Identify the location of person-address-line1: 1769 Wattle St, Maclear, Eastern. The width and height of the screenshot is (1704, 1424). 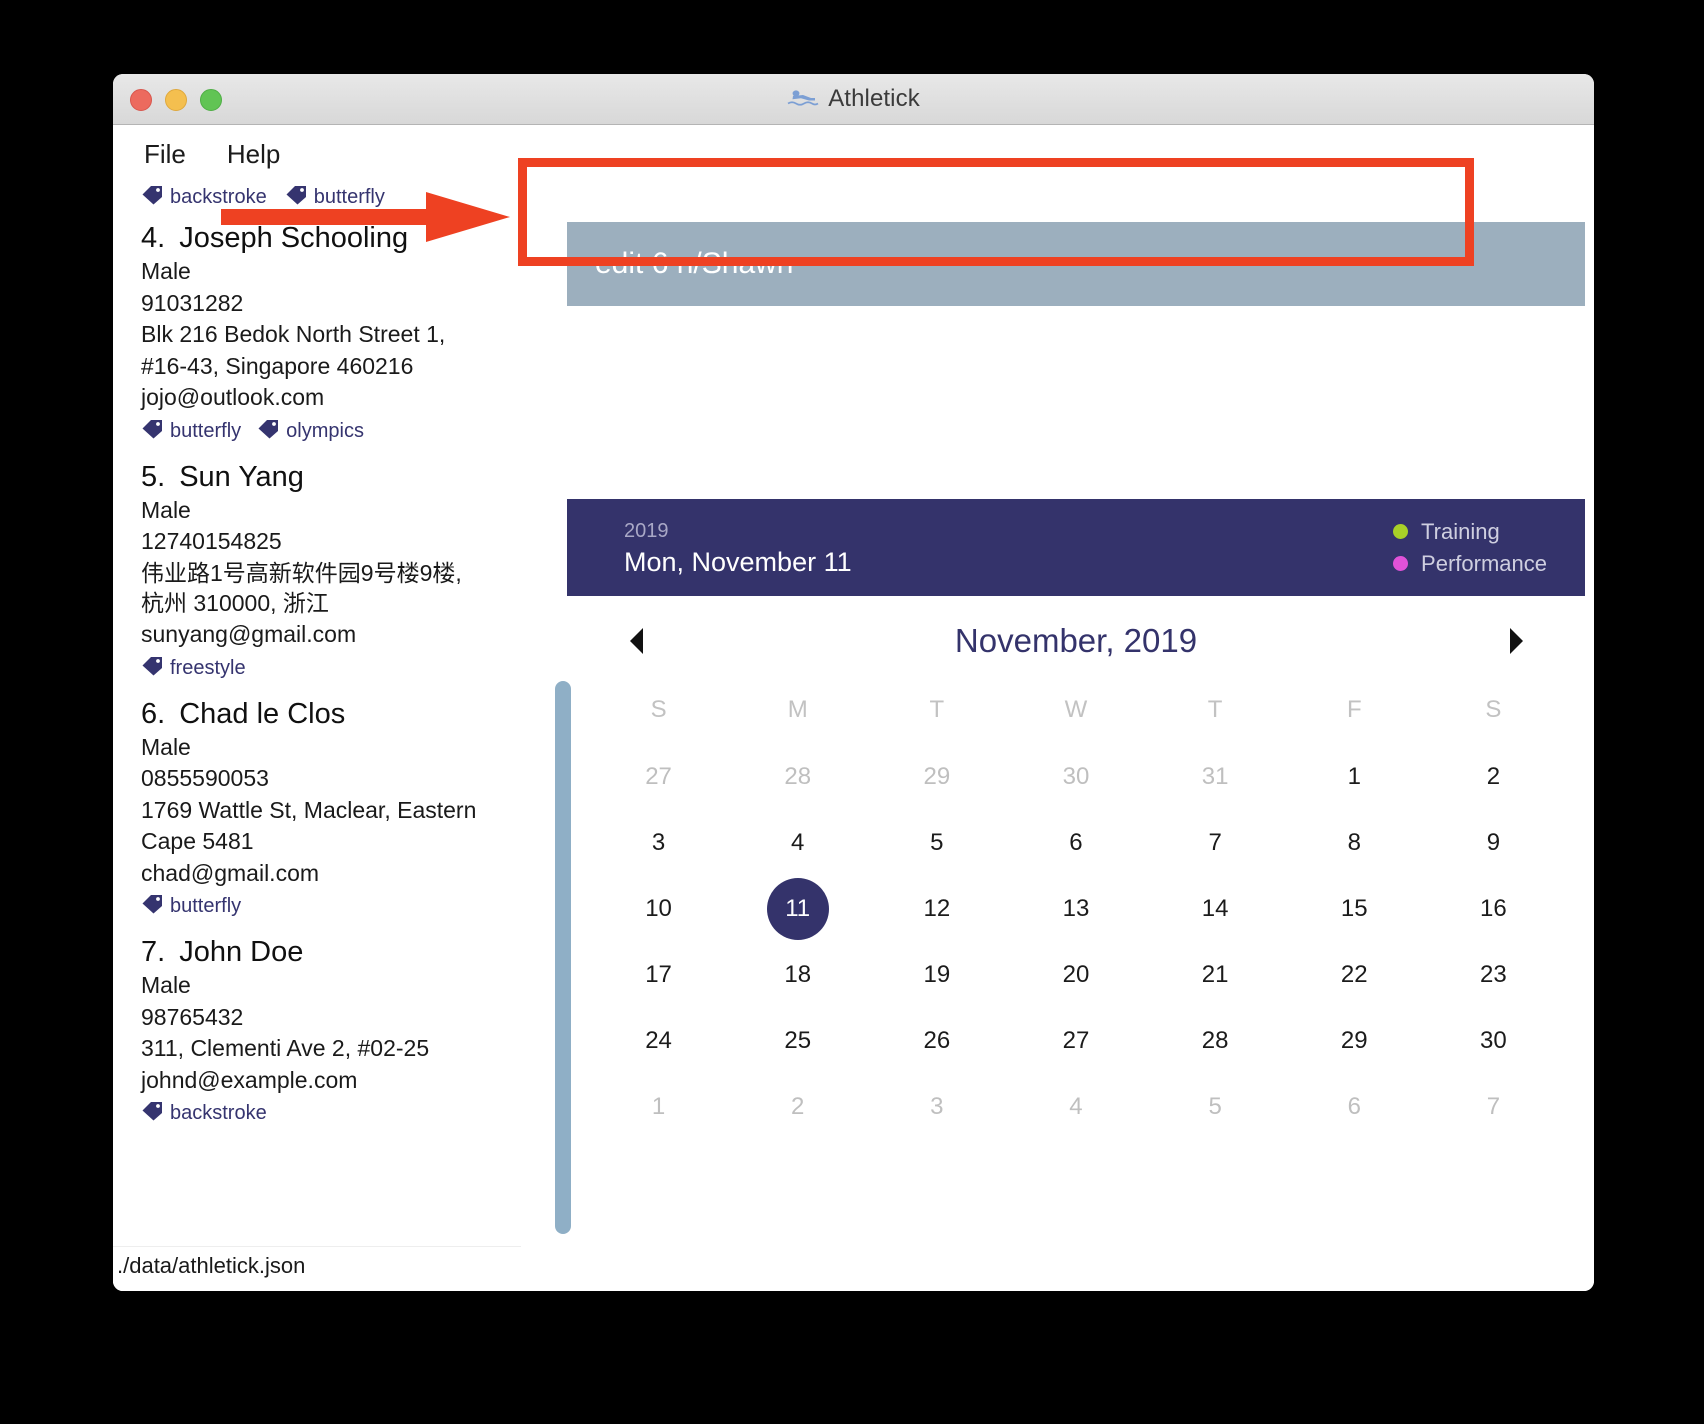
(309, 809).